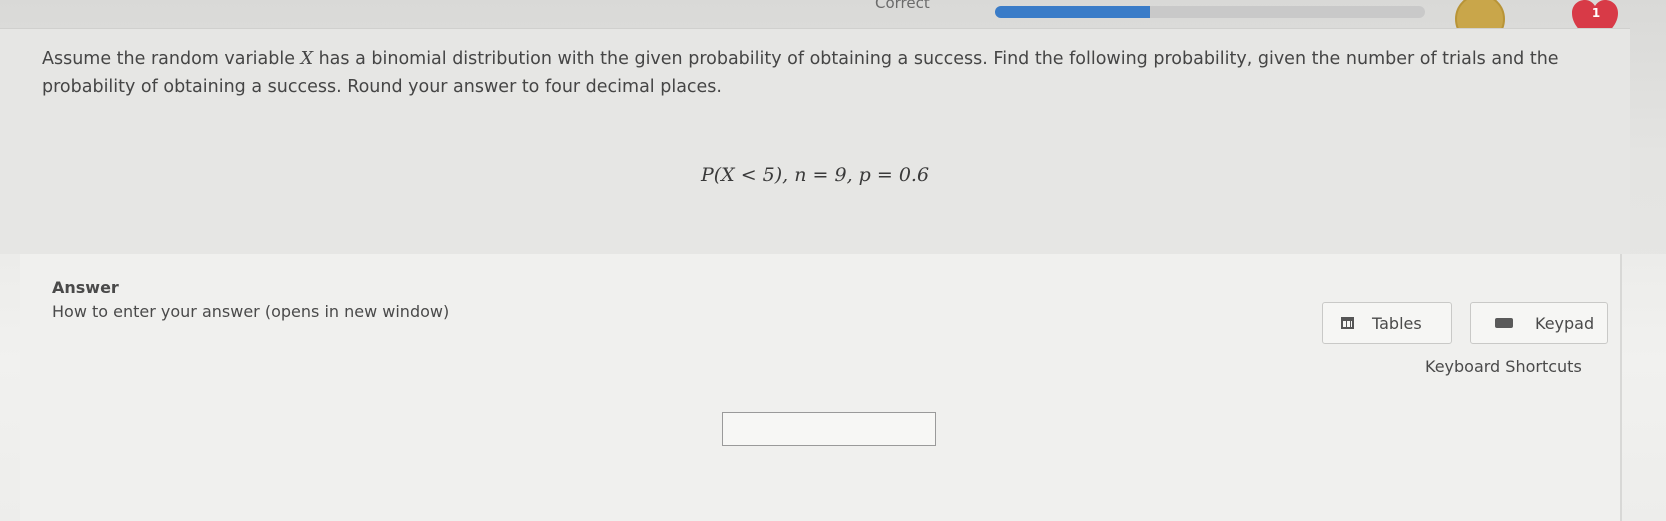 This screenshot has height=521, width=1666. I want to click on probability-formula: P(X < 5), n = 9, p = 0.6, so click(815, 175).